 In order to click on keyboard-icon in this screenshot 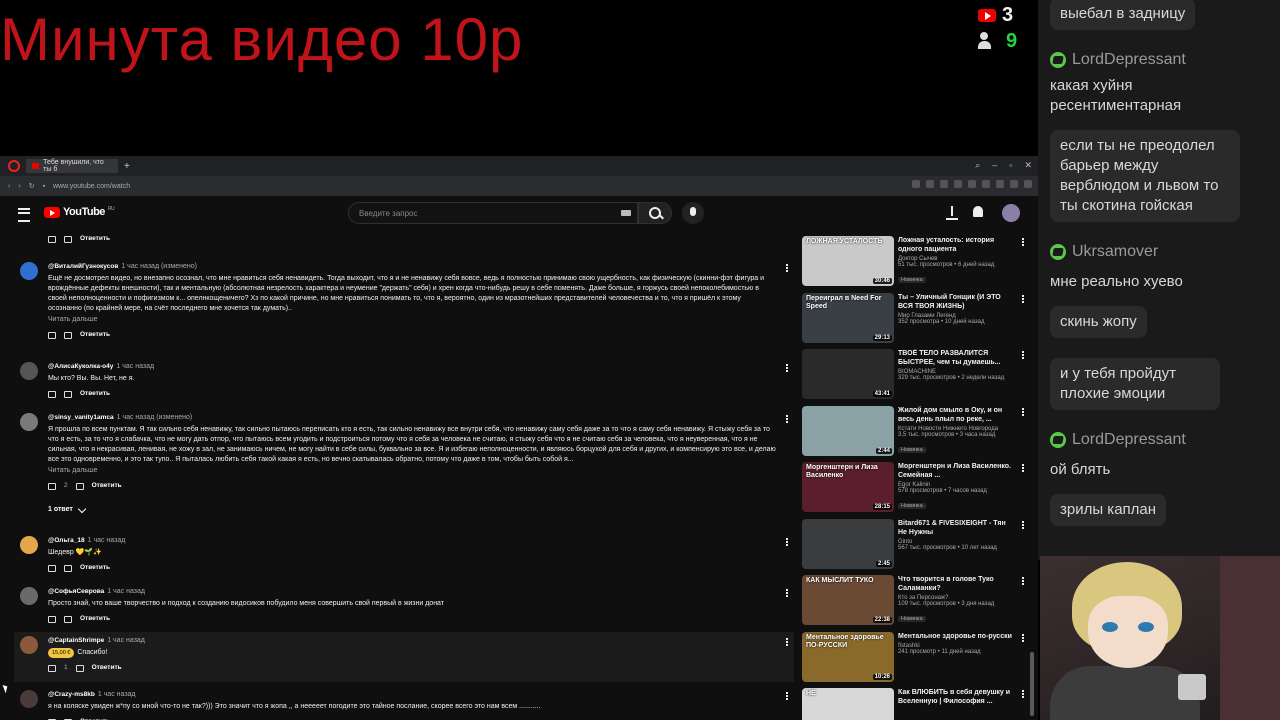, I will do `click(626, 213)`.